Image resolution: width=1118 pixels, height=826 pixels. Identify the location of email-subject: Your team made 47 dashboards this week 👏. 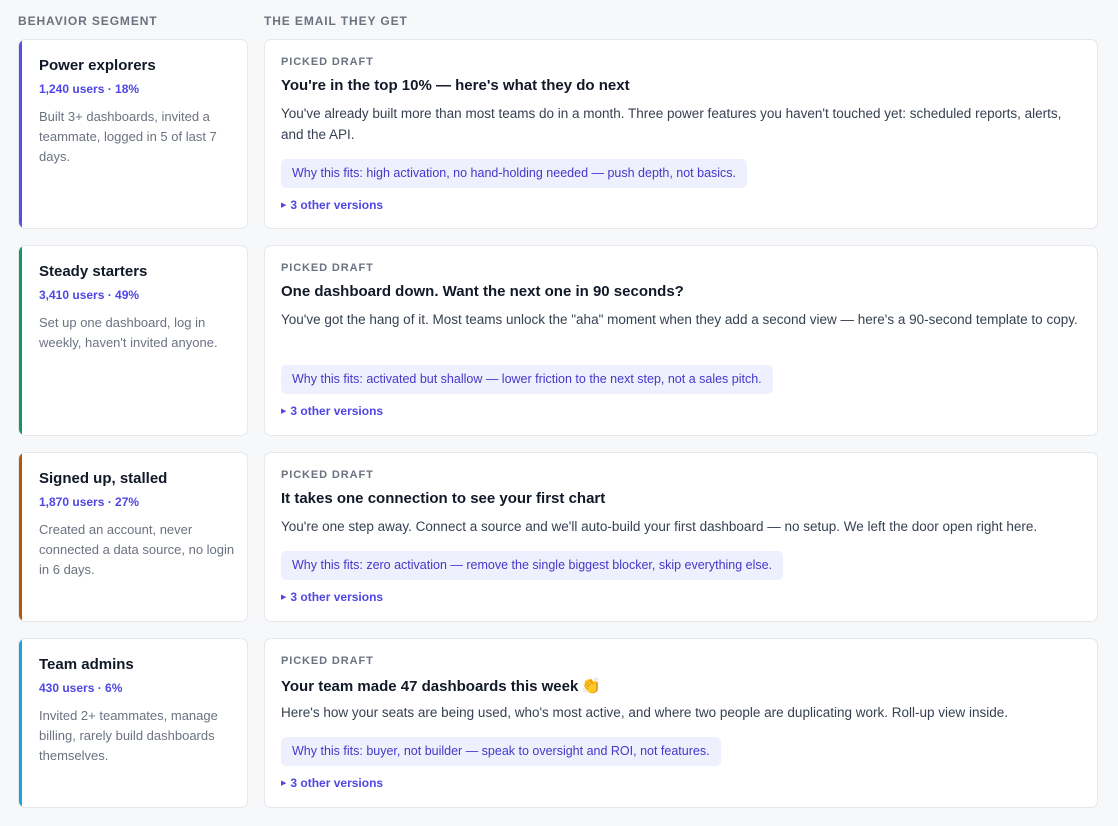
(441, 686).